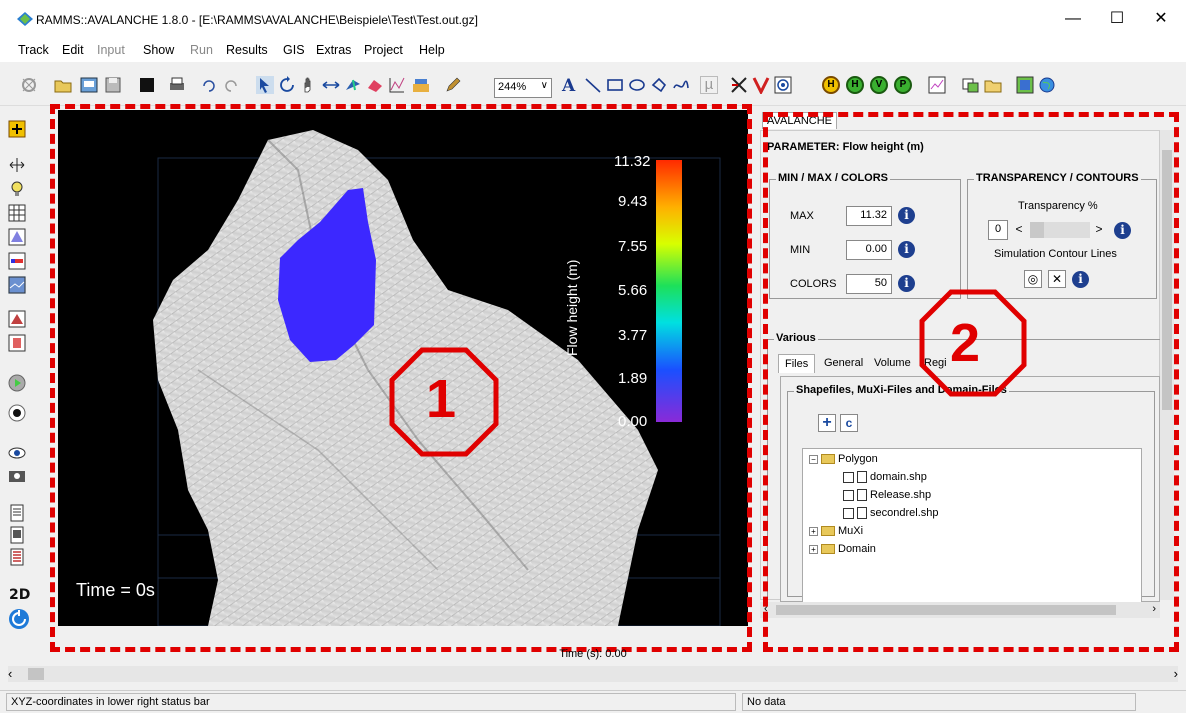 The image size is (1186, 713). Describe the element at coordinates (17, 383) in the screenshot. I see `play-icon` at that location.